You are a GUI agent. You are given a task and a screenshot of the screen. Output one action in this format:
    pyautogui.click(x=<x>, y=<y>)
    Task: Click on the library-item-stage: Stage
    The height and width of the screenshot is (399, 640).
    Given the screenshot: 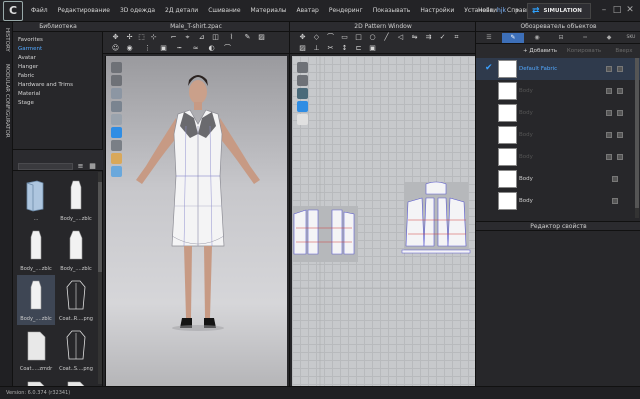 What is the action you would take?
    pyautogui.click(x=45, y=103)
    